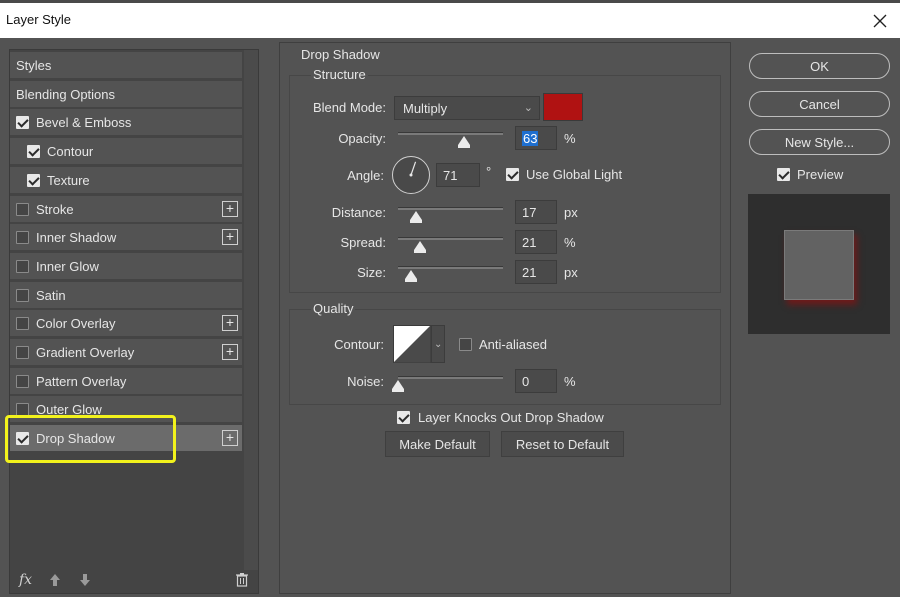  Describe the element at coordinates (571, 272) in the screenshot. I see `size-unit: px` at that location.